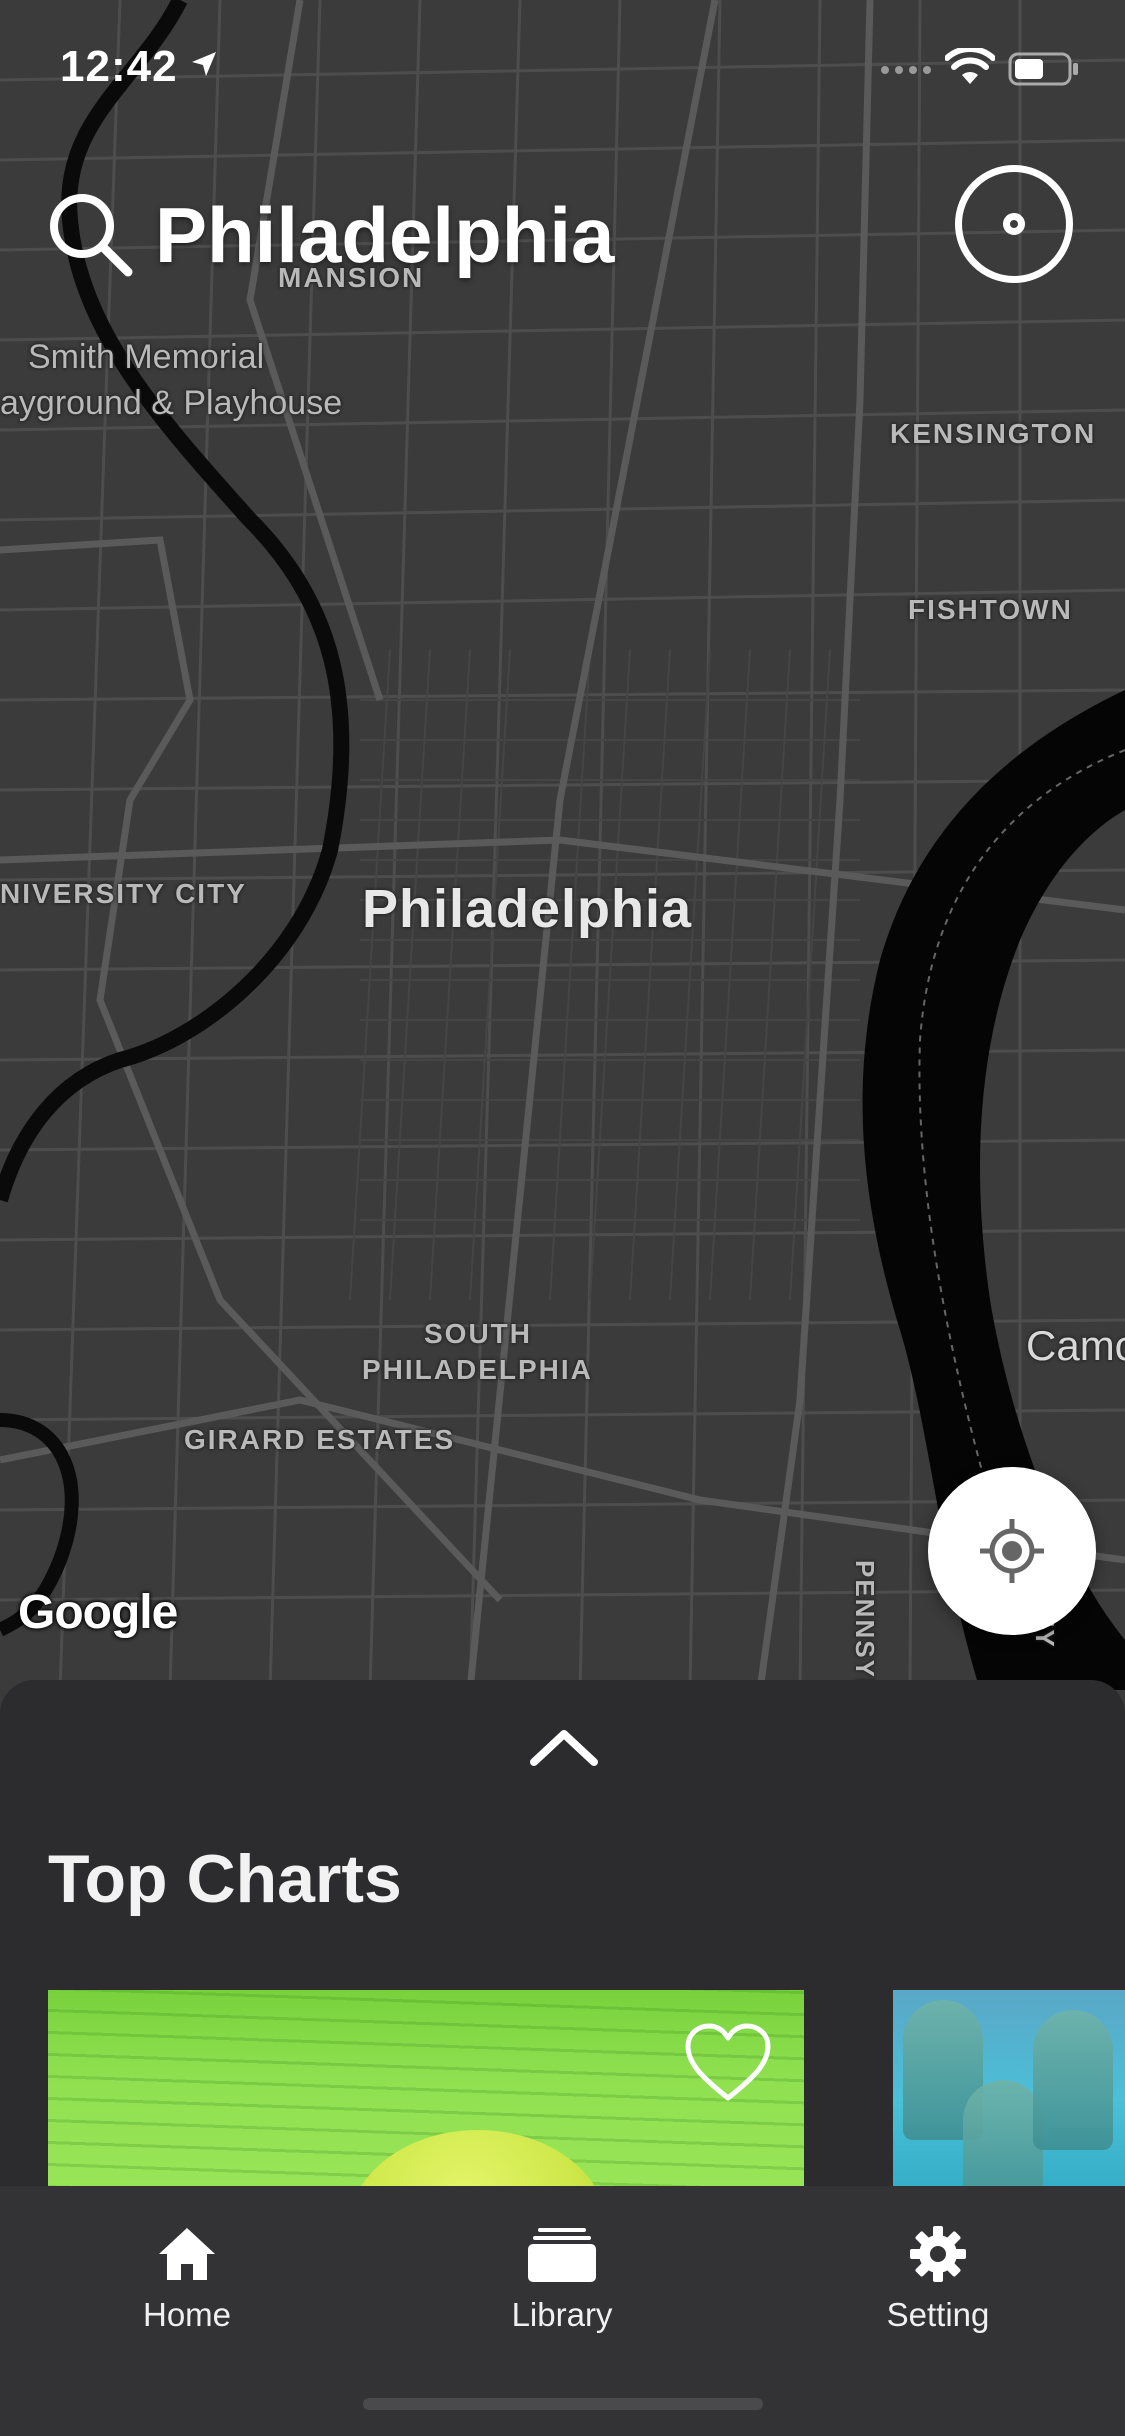  What do you see at coordinates (146, 357) in the screenshot?
I see `map-label-smith-memorial: Smith Memorial` at bounding box center [146, 357].